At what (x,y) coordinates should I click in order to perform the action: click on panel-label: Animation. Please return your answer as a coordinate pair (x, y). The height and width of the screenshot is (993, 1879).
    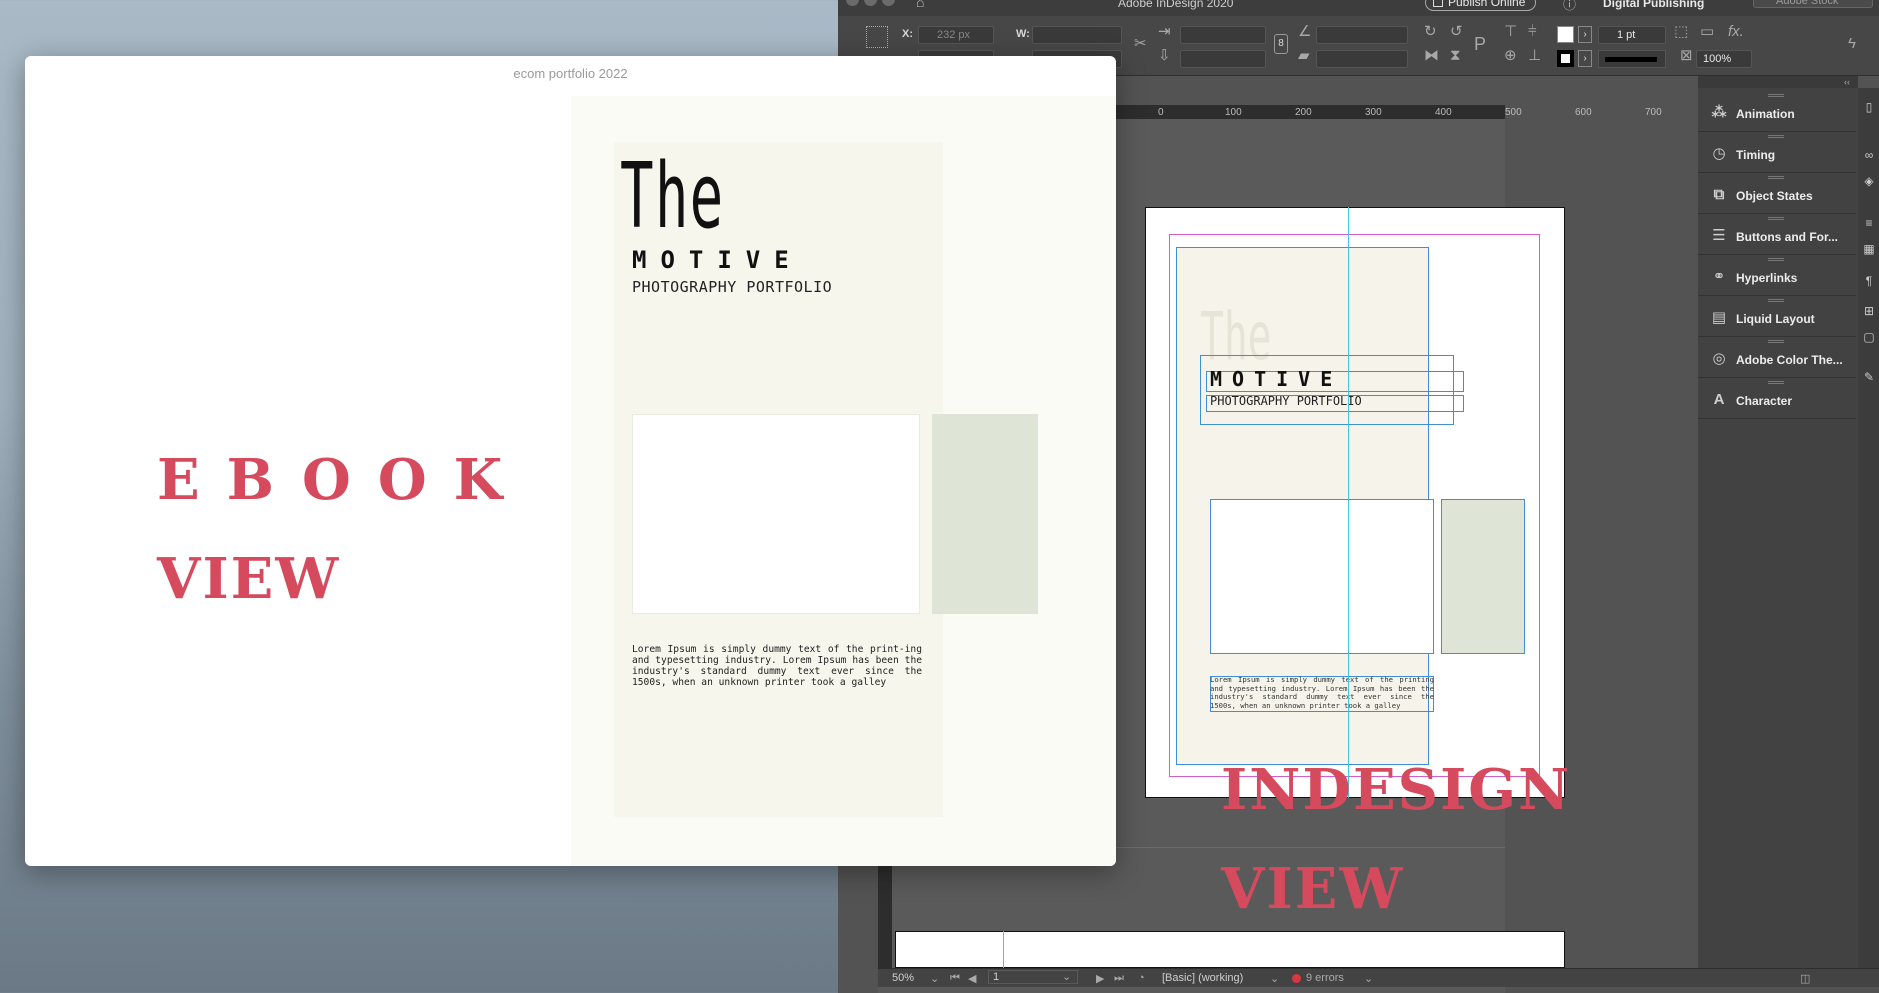
    Looking at the image, I should click on (1765, 114).